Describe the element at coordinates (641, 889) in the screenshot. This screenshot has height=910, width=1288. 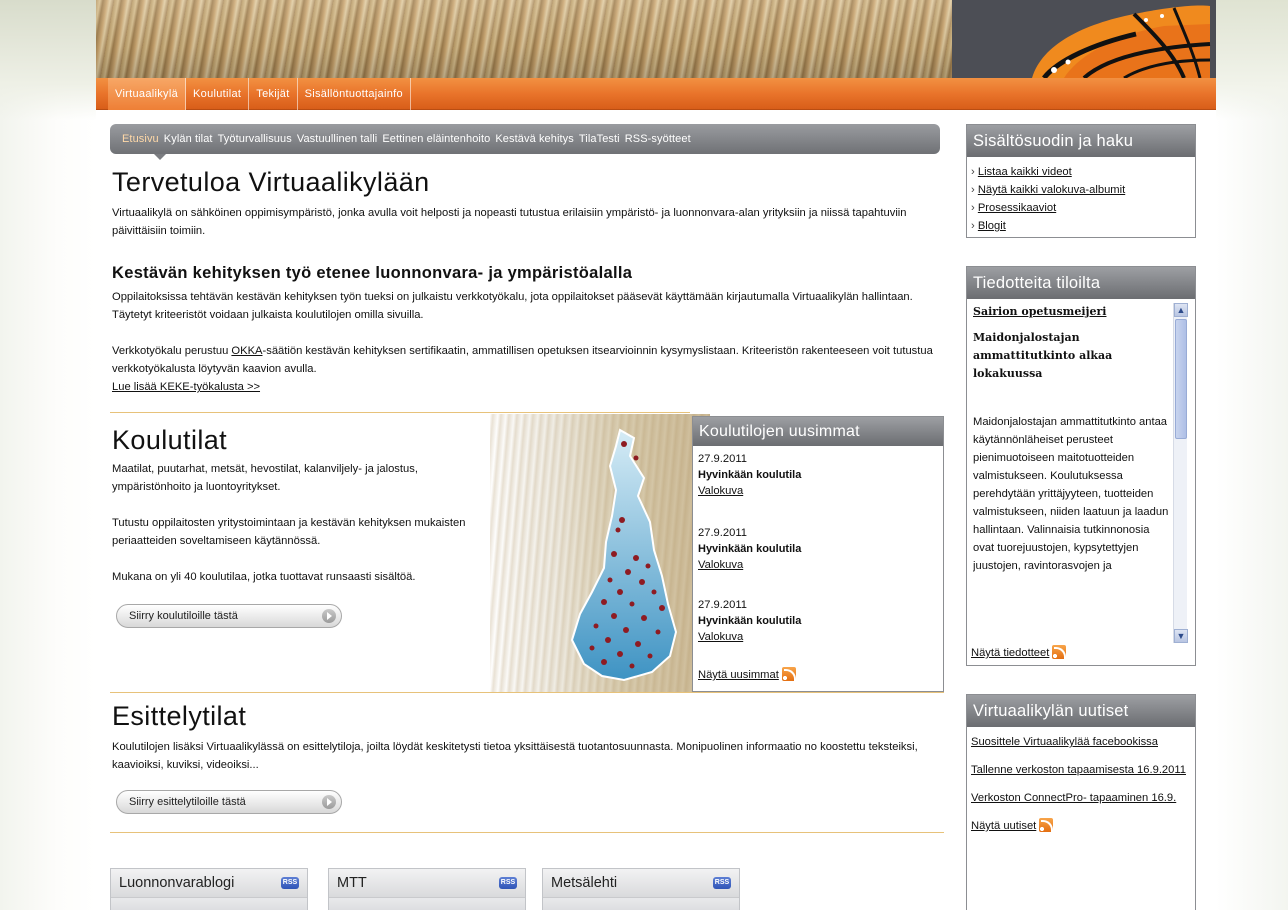
I see `blog-box-metsalehti: Metsälehti RSS` at that location.